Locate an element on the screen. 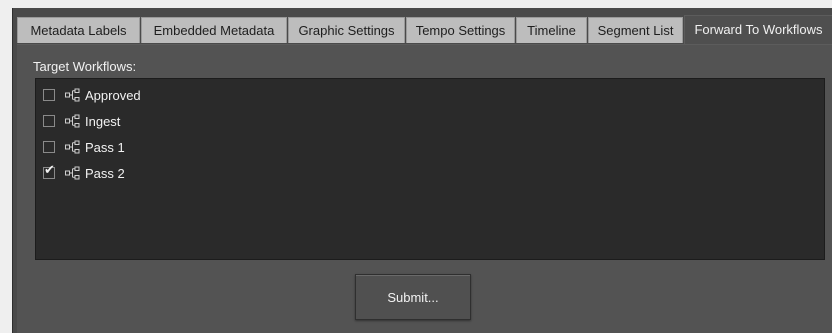  tab-tempo-settings: Tempo Settings is located at coordinates (460, 30).